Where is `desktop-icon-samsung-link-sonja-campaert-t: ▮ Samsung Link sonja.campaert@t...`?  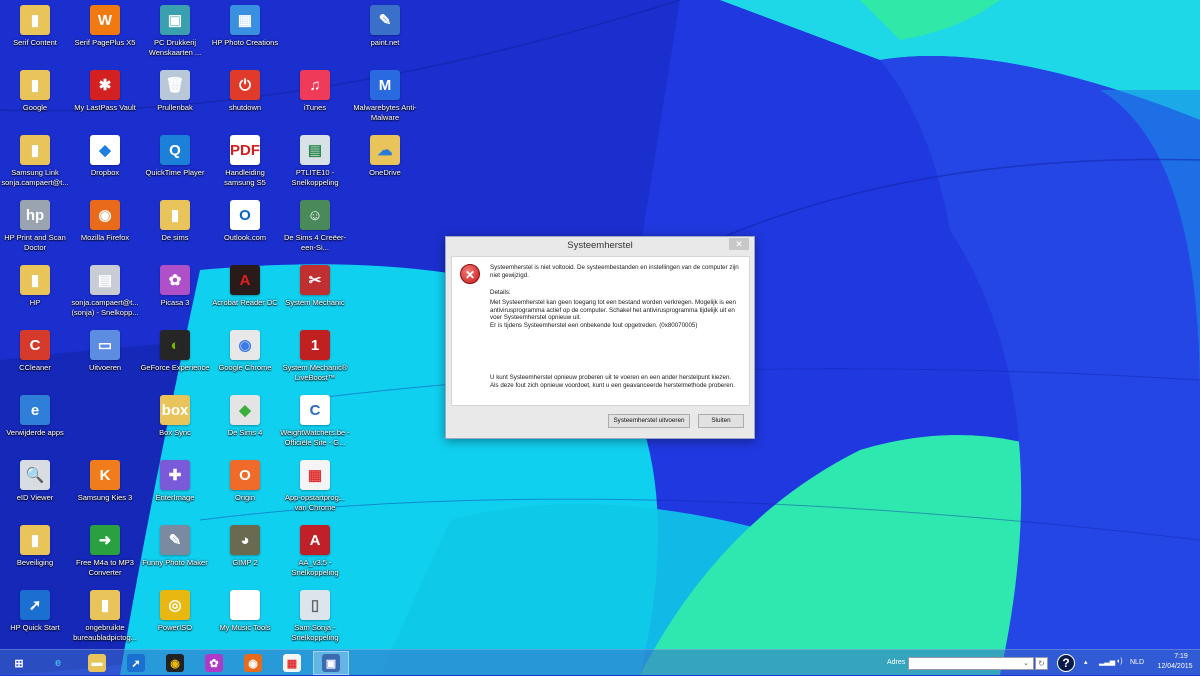
desktop-icon-samsung-link-sonja-campaert-t: ▮ Samsung Link sonja.campaert@t... is located at coordinates (35, 162).